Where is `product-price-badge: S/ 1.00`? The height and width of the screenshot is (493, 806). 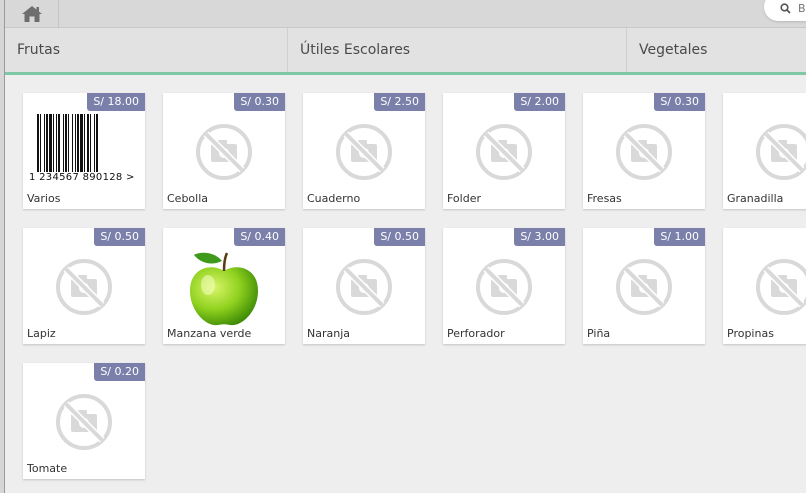 product-price-badge: S/ 1.00 is located at coordinates (679, 237).